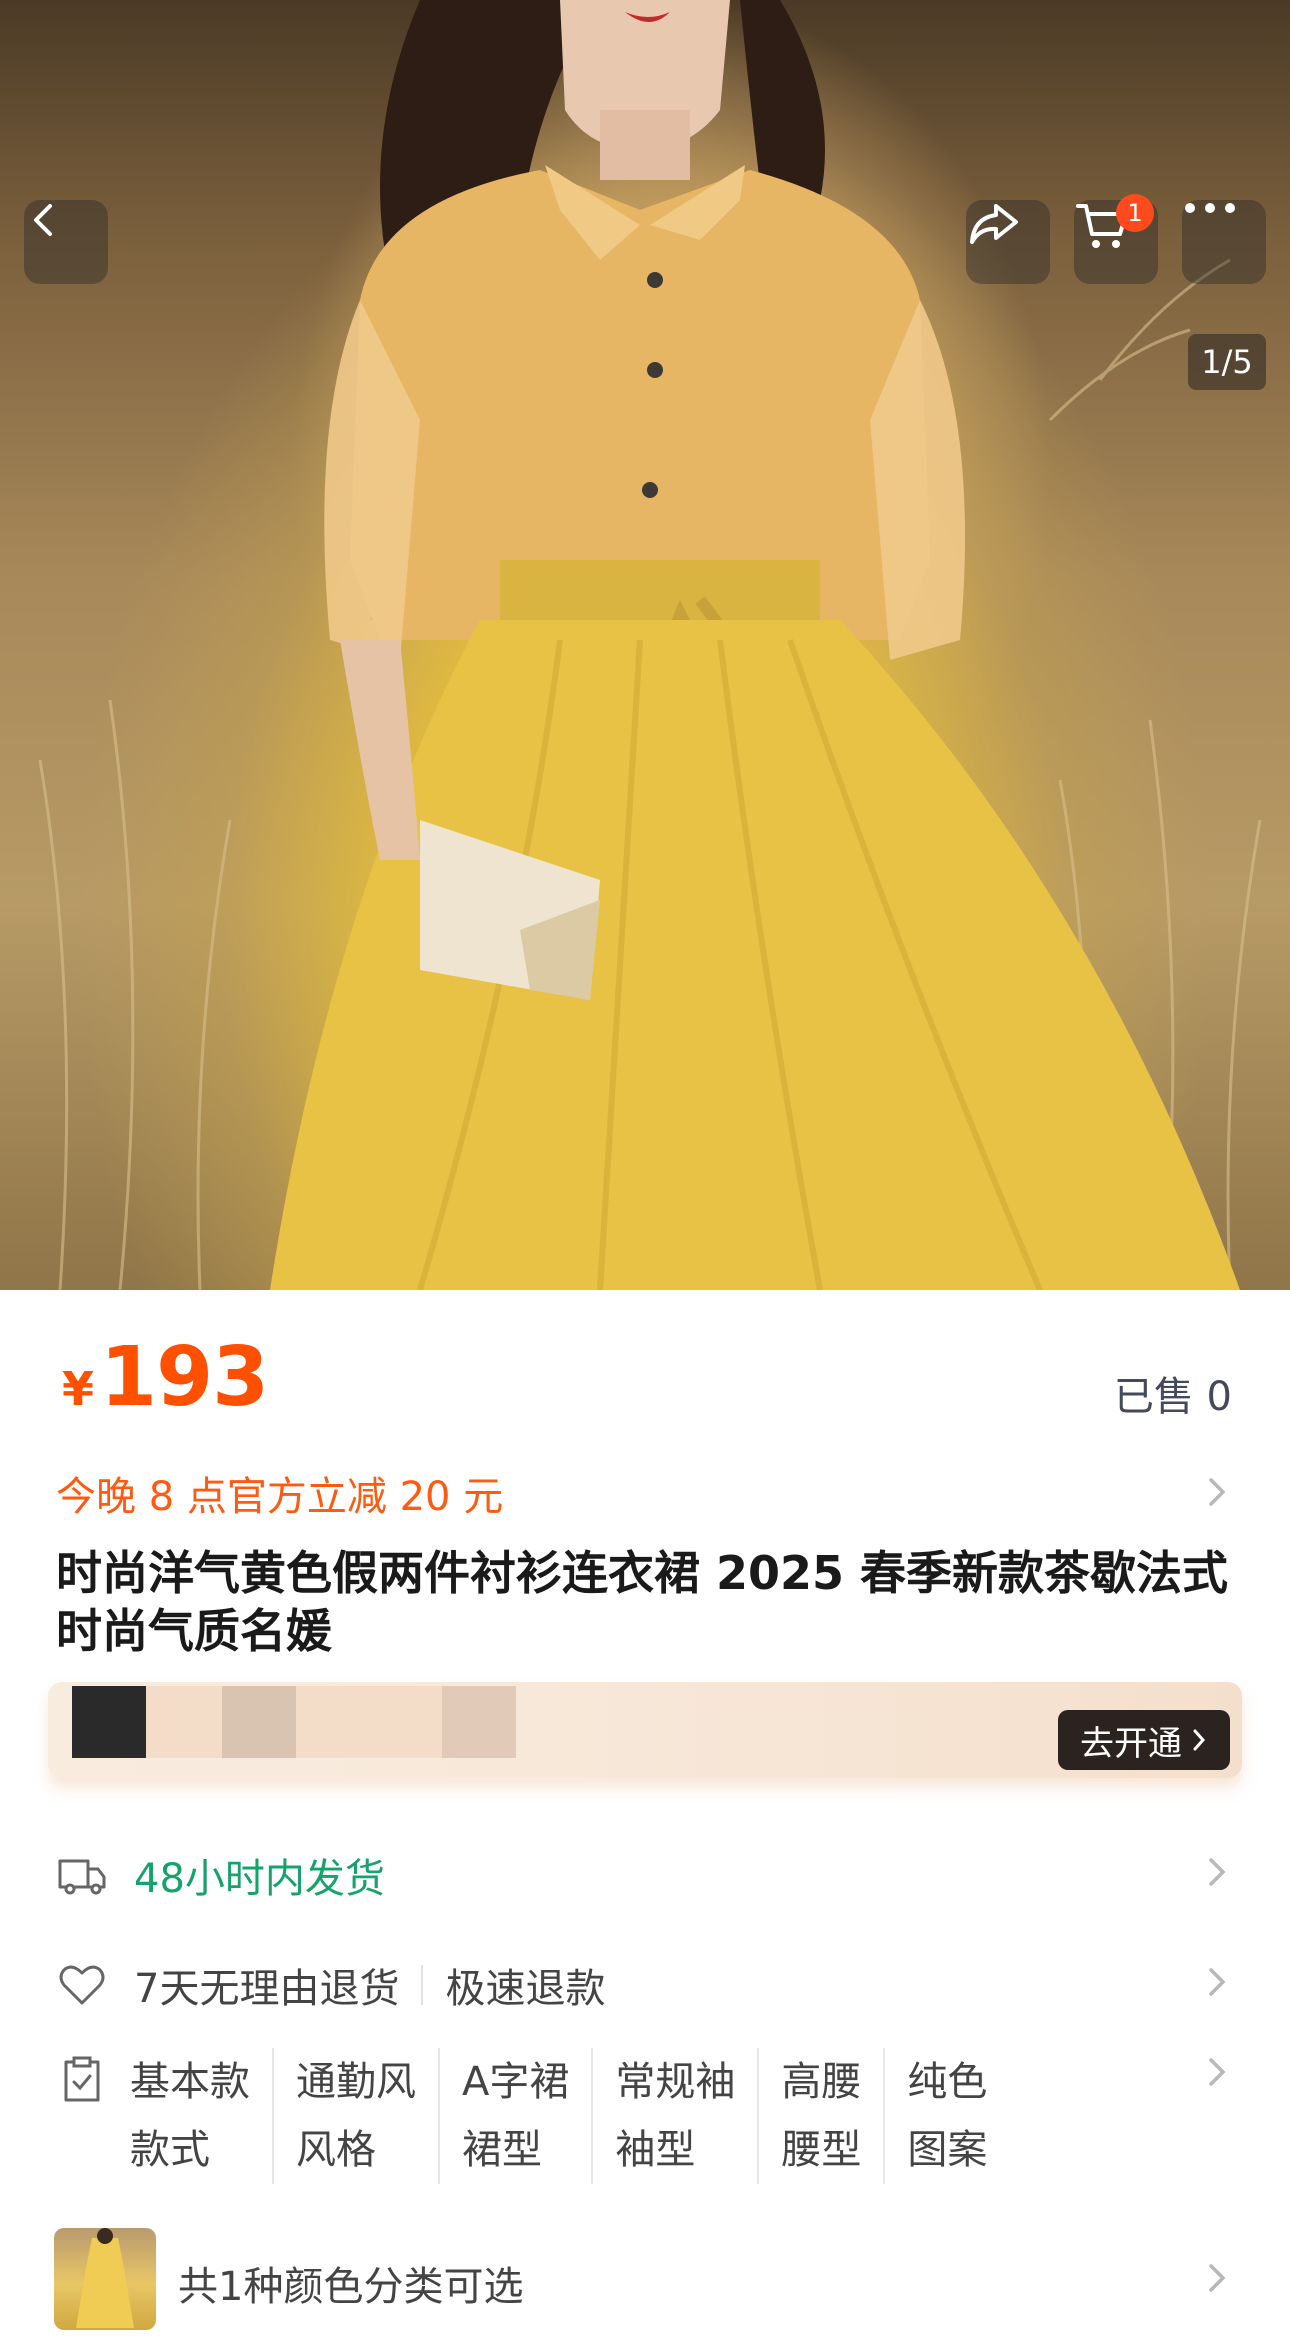 Image resolution: width=1290 pixels, height=2345 pixels. I want to click on membership-banner: 去开通, so click(645, 1730).